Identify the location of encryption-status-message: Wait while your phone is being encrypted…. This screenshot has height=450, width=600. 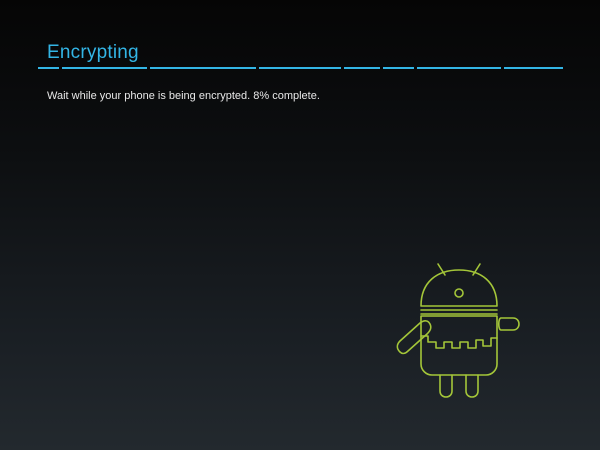
(183, 96).